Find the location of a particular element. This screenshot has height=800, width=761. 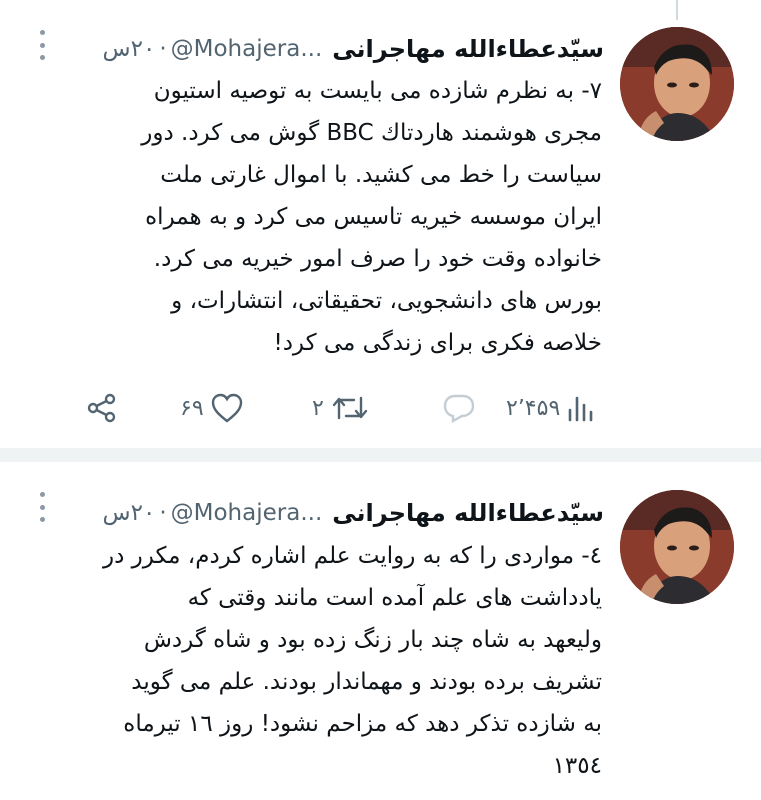

retweet-count: ۲ is located at coordinates (318, 408).